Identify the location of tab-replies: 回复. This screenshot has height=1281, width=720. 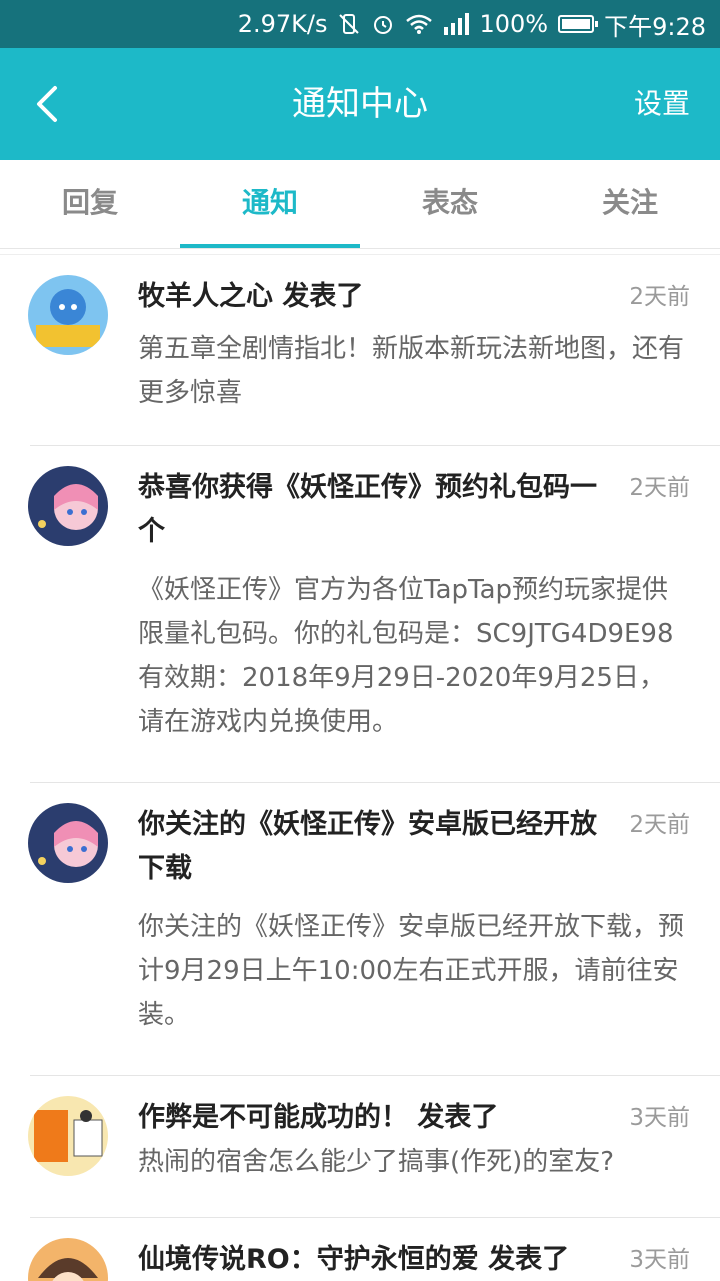
(90, 204).